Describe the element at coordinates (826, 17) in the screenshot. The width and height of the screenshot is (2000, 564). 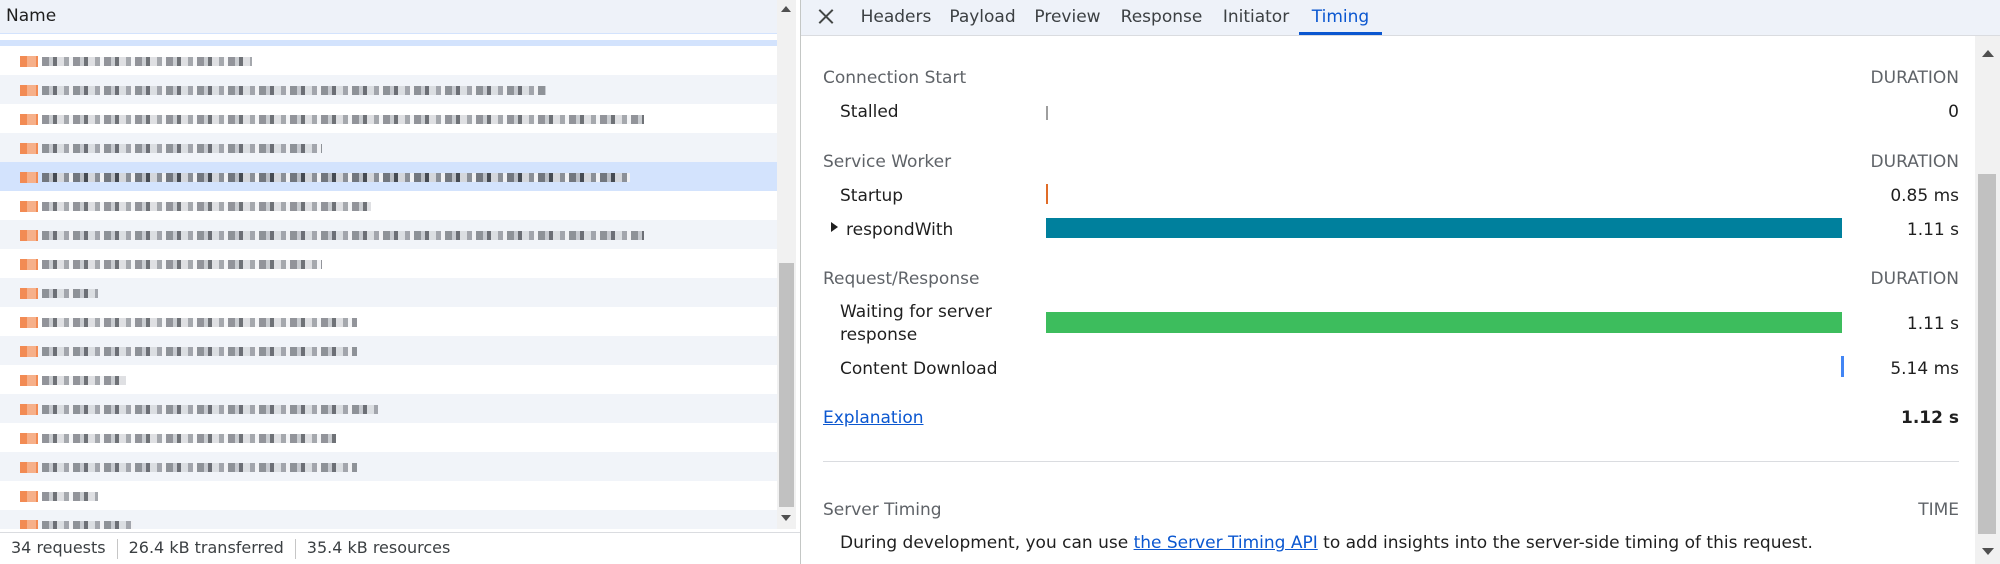
I see `close-icon` at that location.